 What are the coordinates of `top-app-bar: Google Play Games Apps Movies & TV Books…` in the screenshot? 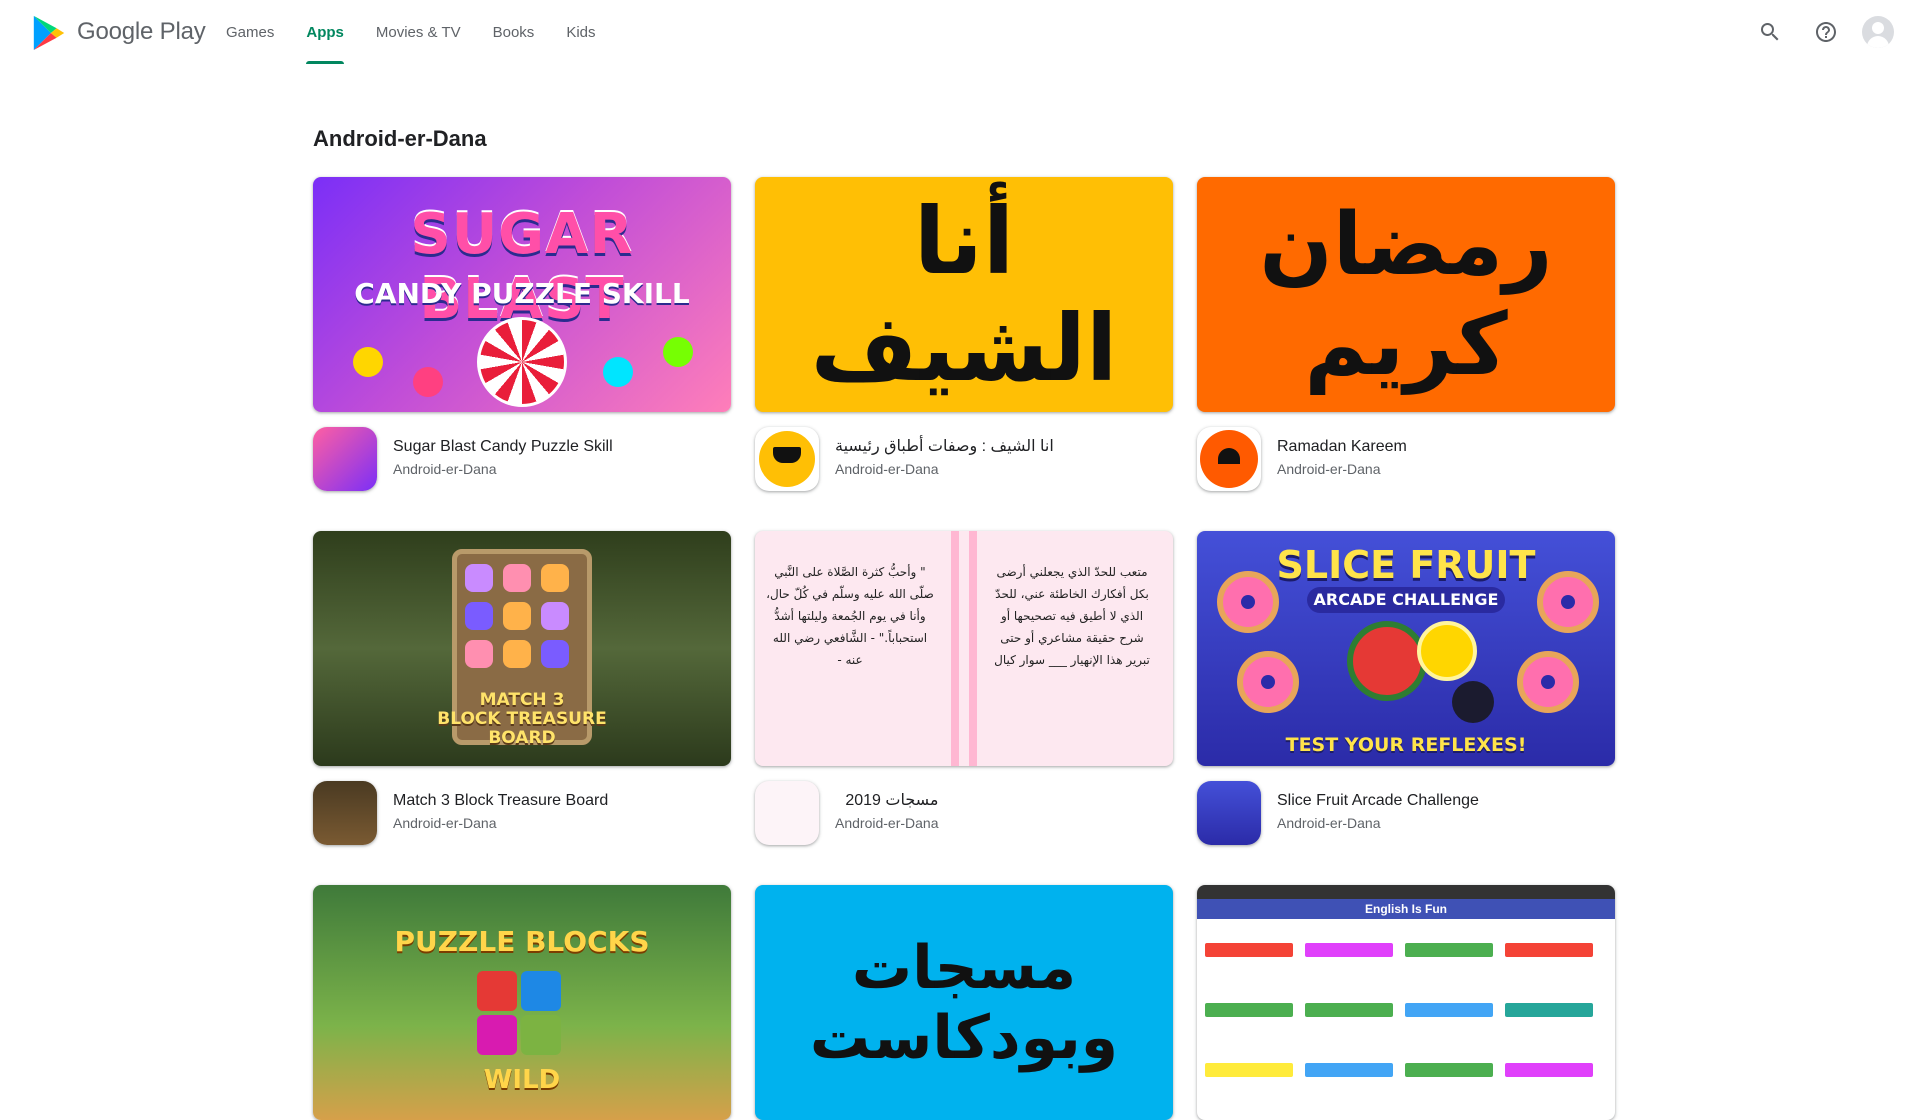 It's located at (960, 32).